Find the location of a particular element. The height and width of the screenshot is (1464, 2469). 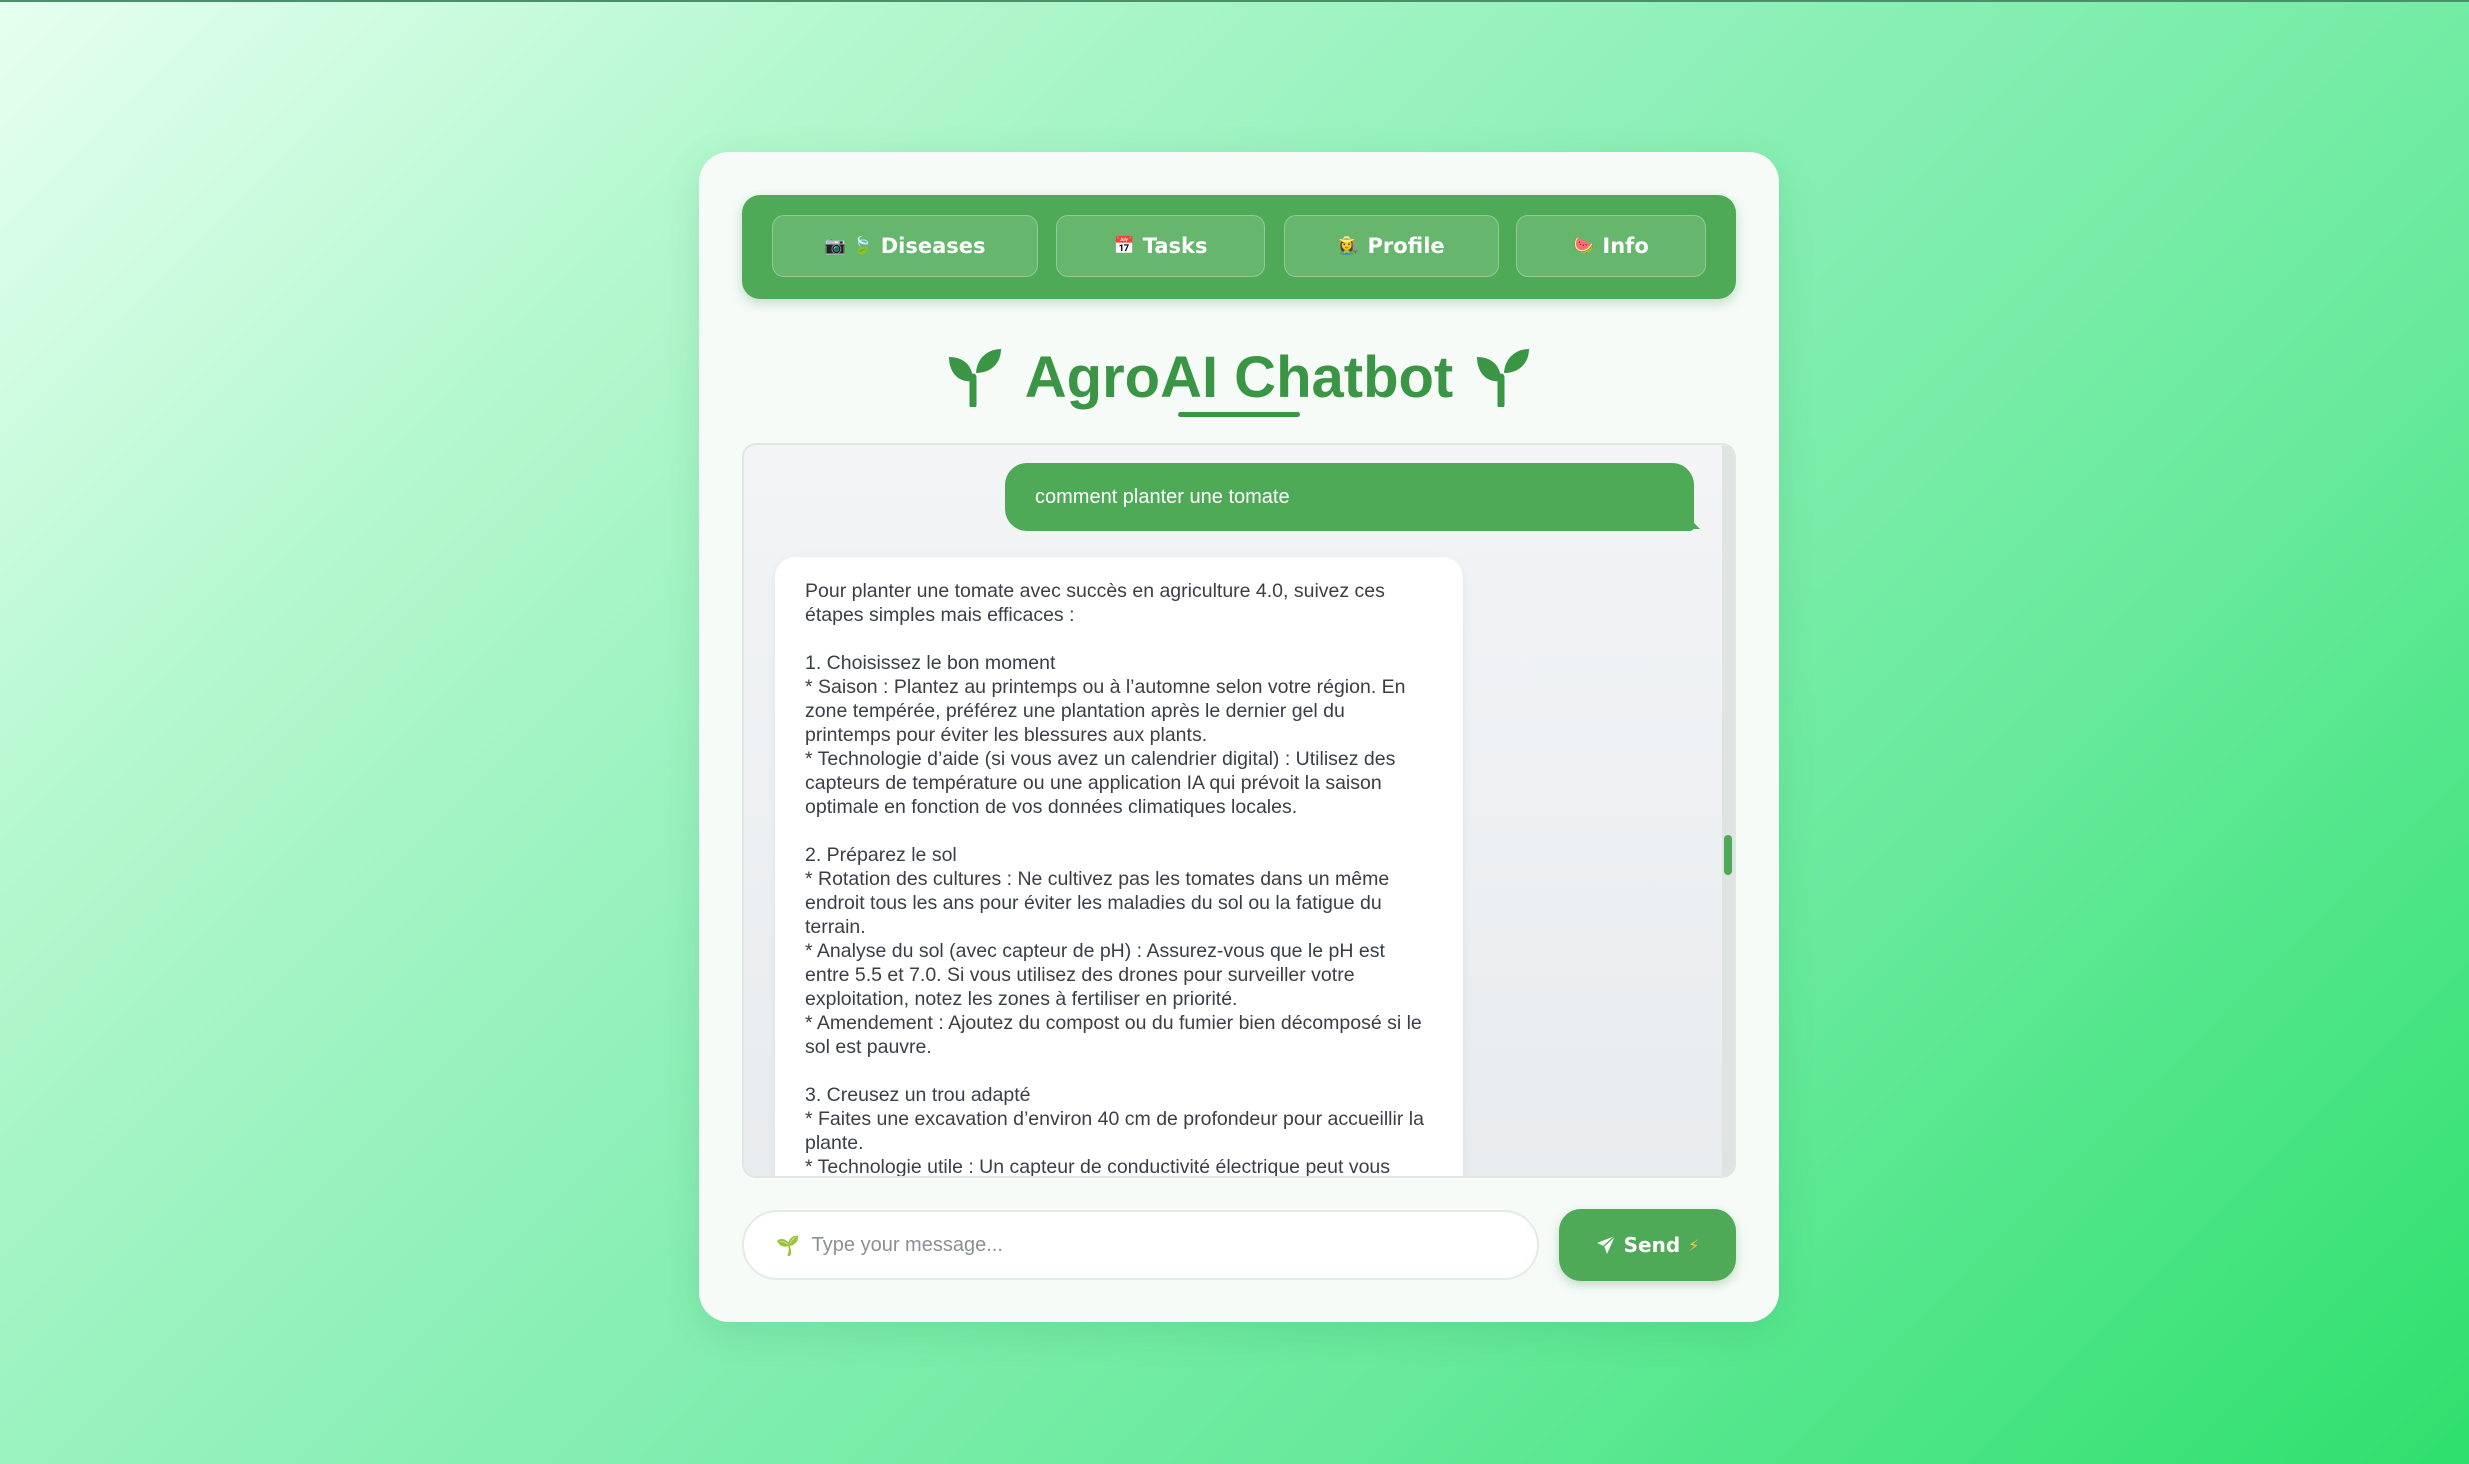

title-row: AgroAI Chatbot is located at coordinates (1239, 377).